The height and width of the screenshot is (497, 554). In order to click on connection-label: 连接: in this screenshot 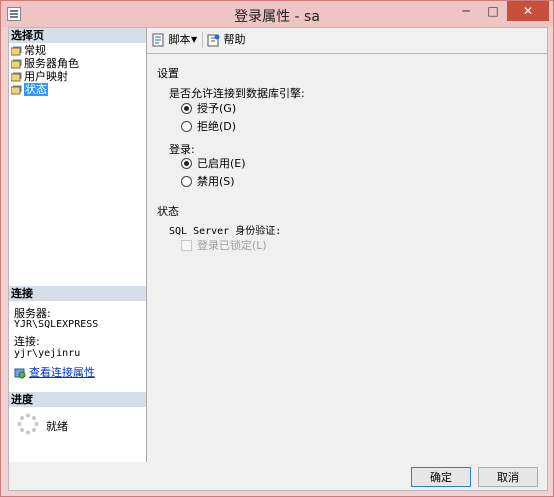, I will do `click(27, 341)`.